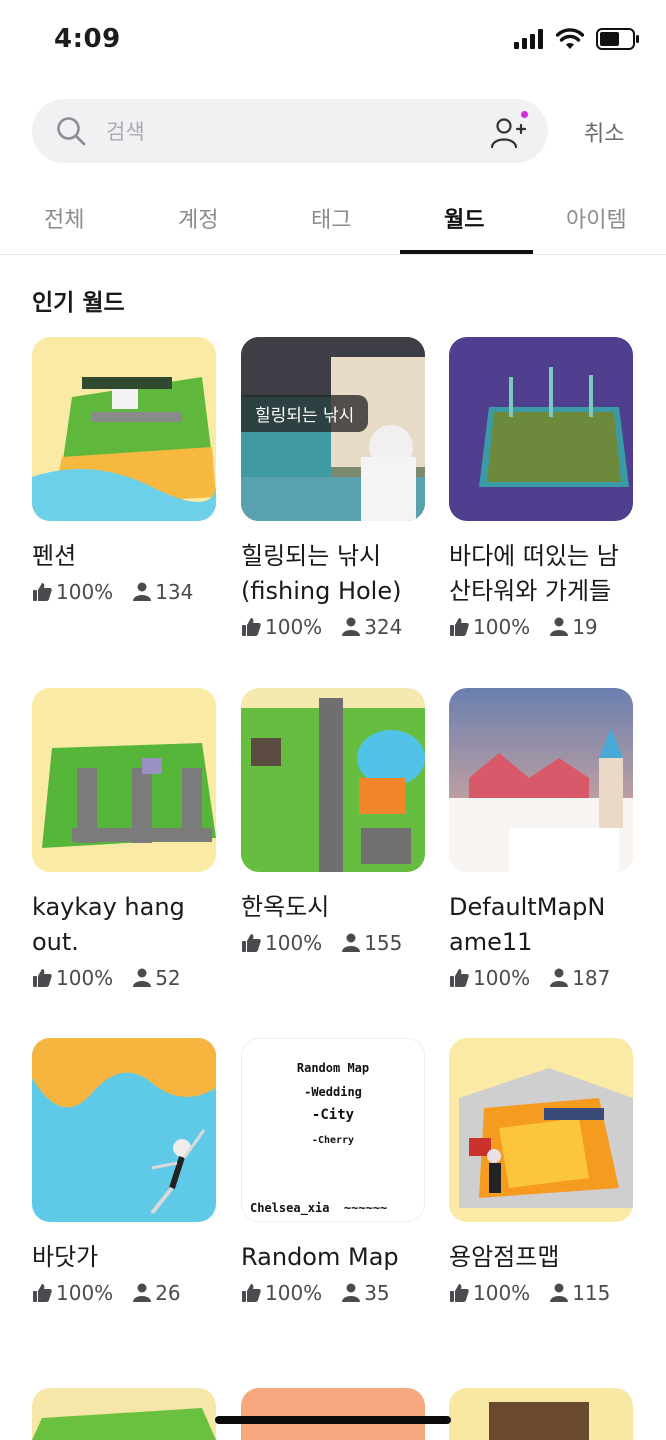 The width and height of the screenshot is (666, 1440). What do you see at coordinates (168, 978) in the screenshot?
I see `user-count: 52` at bounding box center [168, 978].